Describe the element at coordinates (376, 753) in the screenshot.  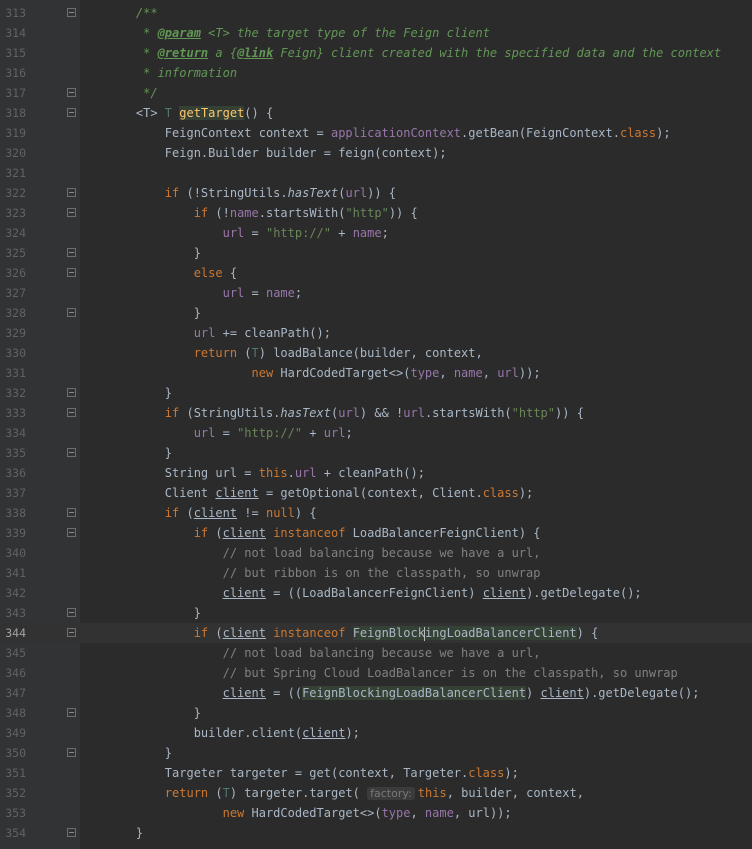
I see `code-line: 350 }` at that location.